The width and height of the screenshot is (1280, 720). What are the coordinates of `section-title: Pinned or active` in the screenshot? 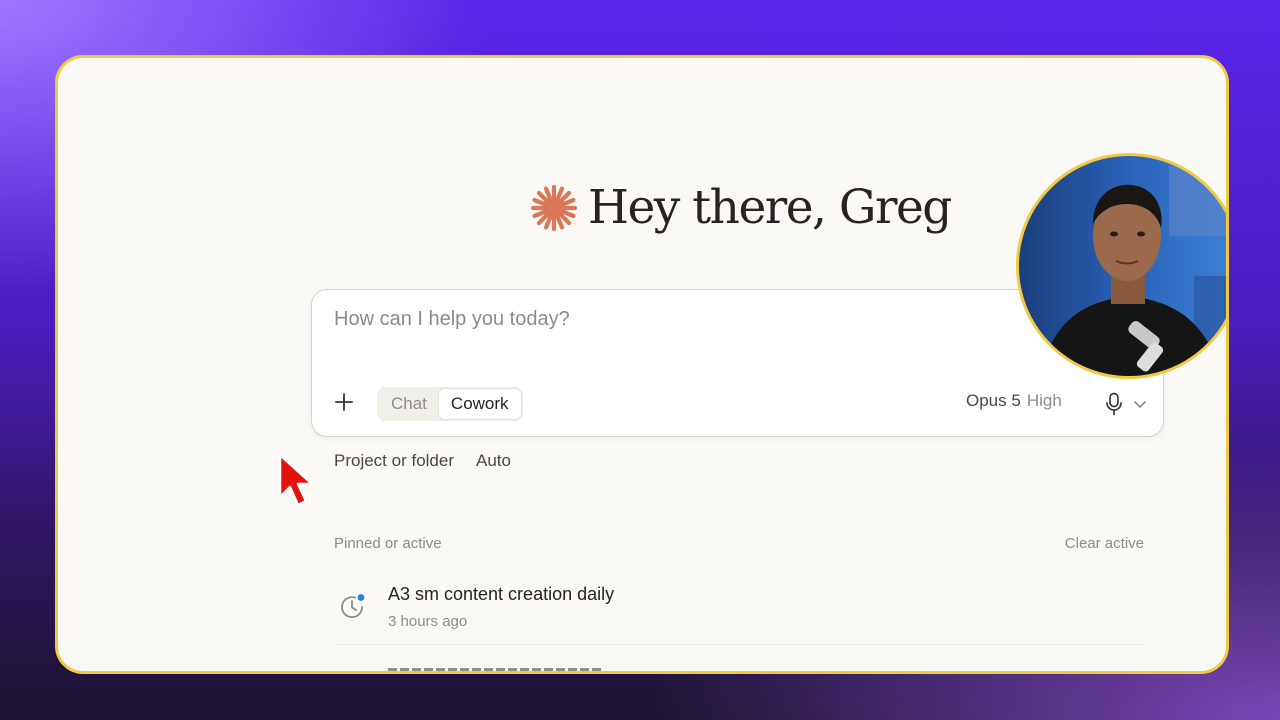 It's located at (388, 543).